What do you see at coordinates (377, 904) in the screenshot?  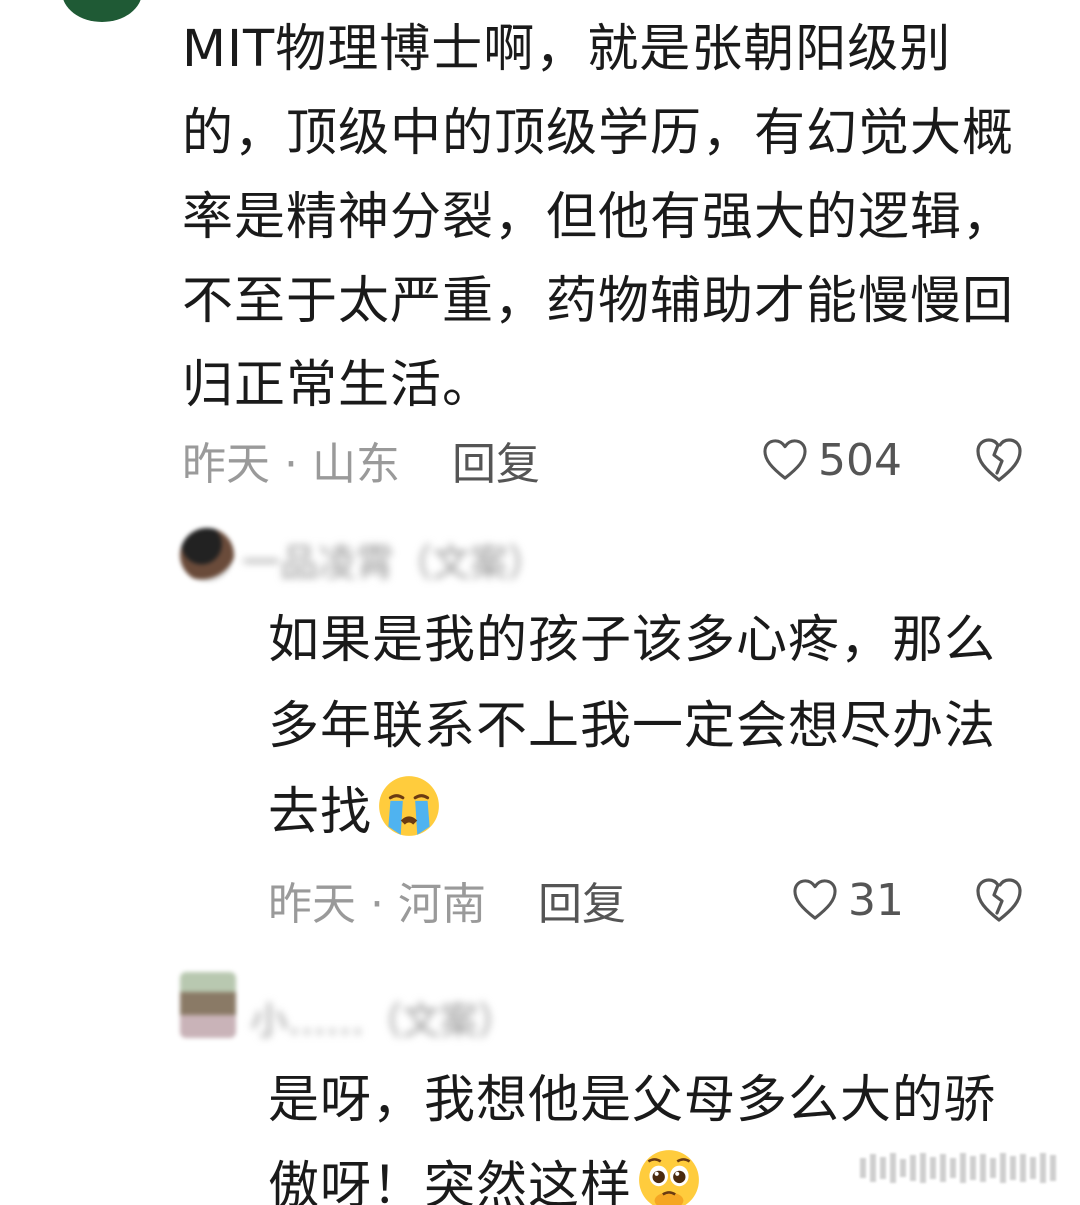 I see `reply-time-location: 昨天 · 河南` at bounding box center [377, 904].